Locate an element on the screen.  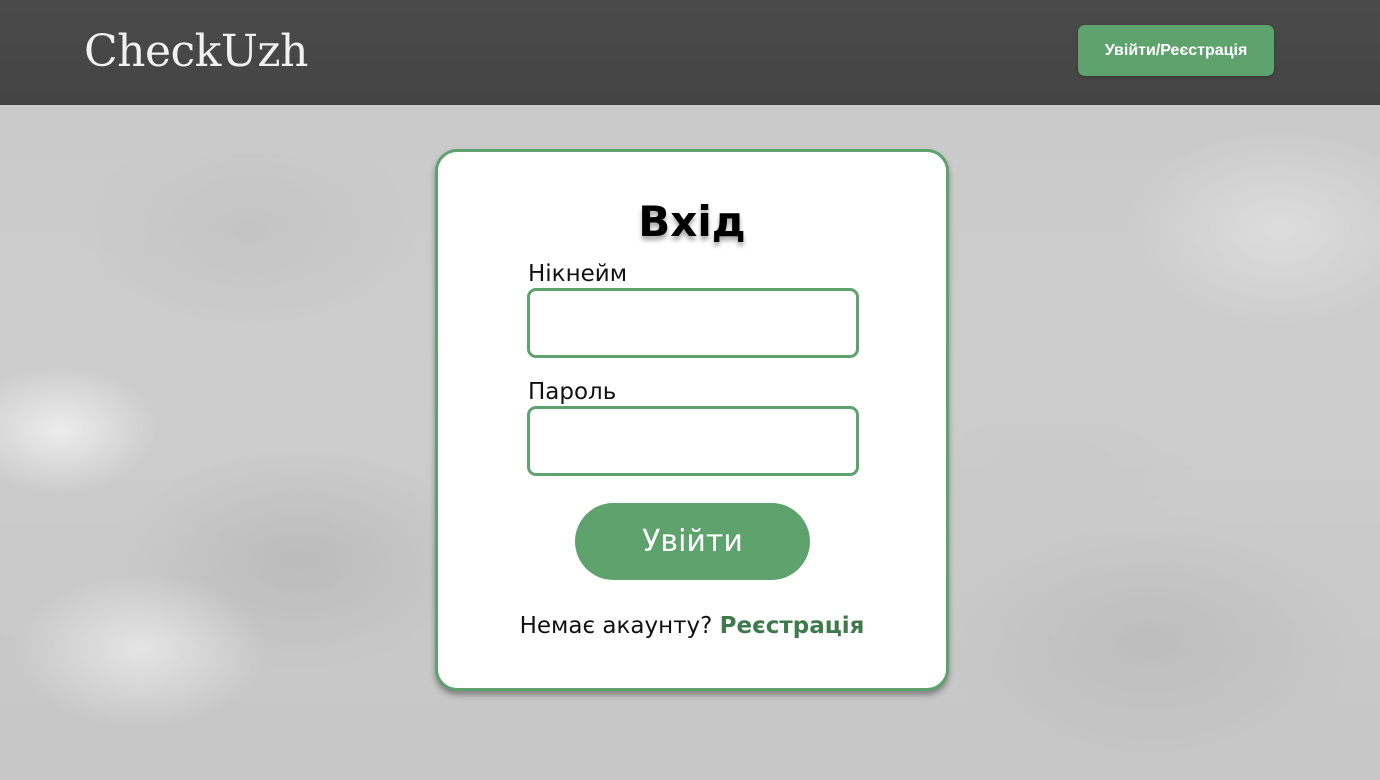
site-logo: CheckUzh is located at coordinates (196, 52).